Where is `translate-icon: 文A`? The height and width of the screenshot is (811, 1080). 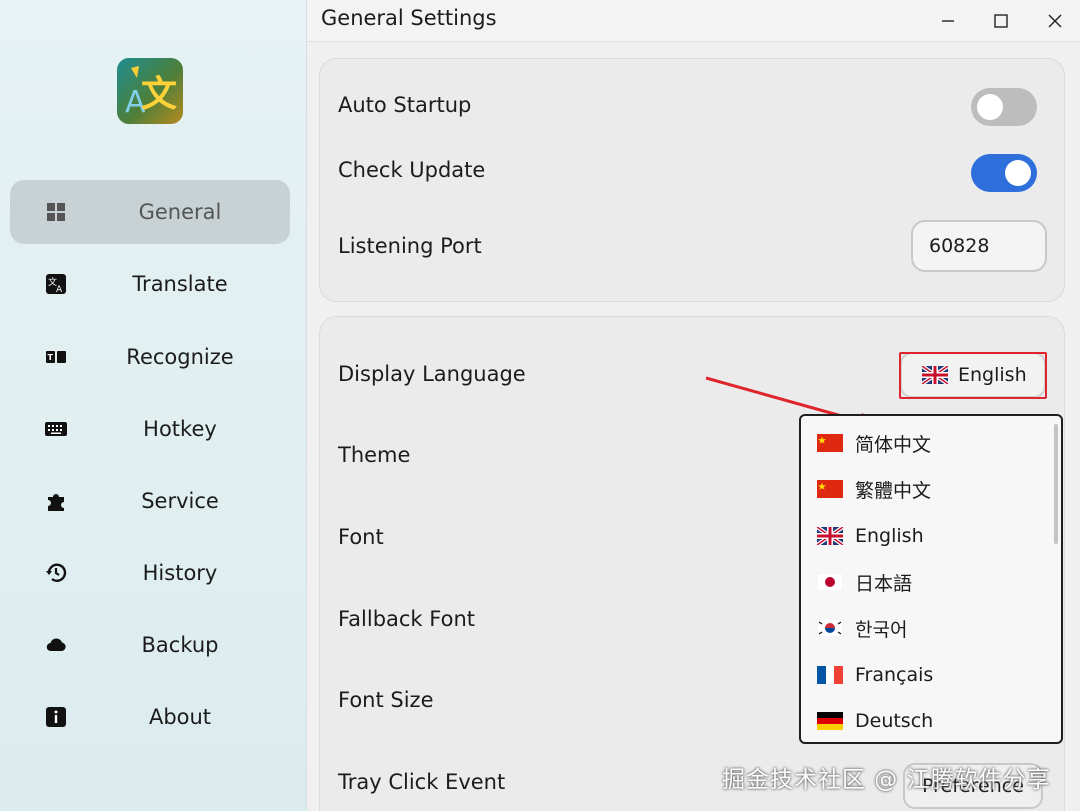 translate-icon: 文A is located at coordinates (56, 284).